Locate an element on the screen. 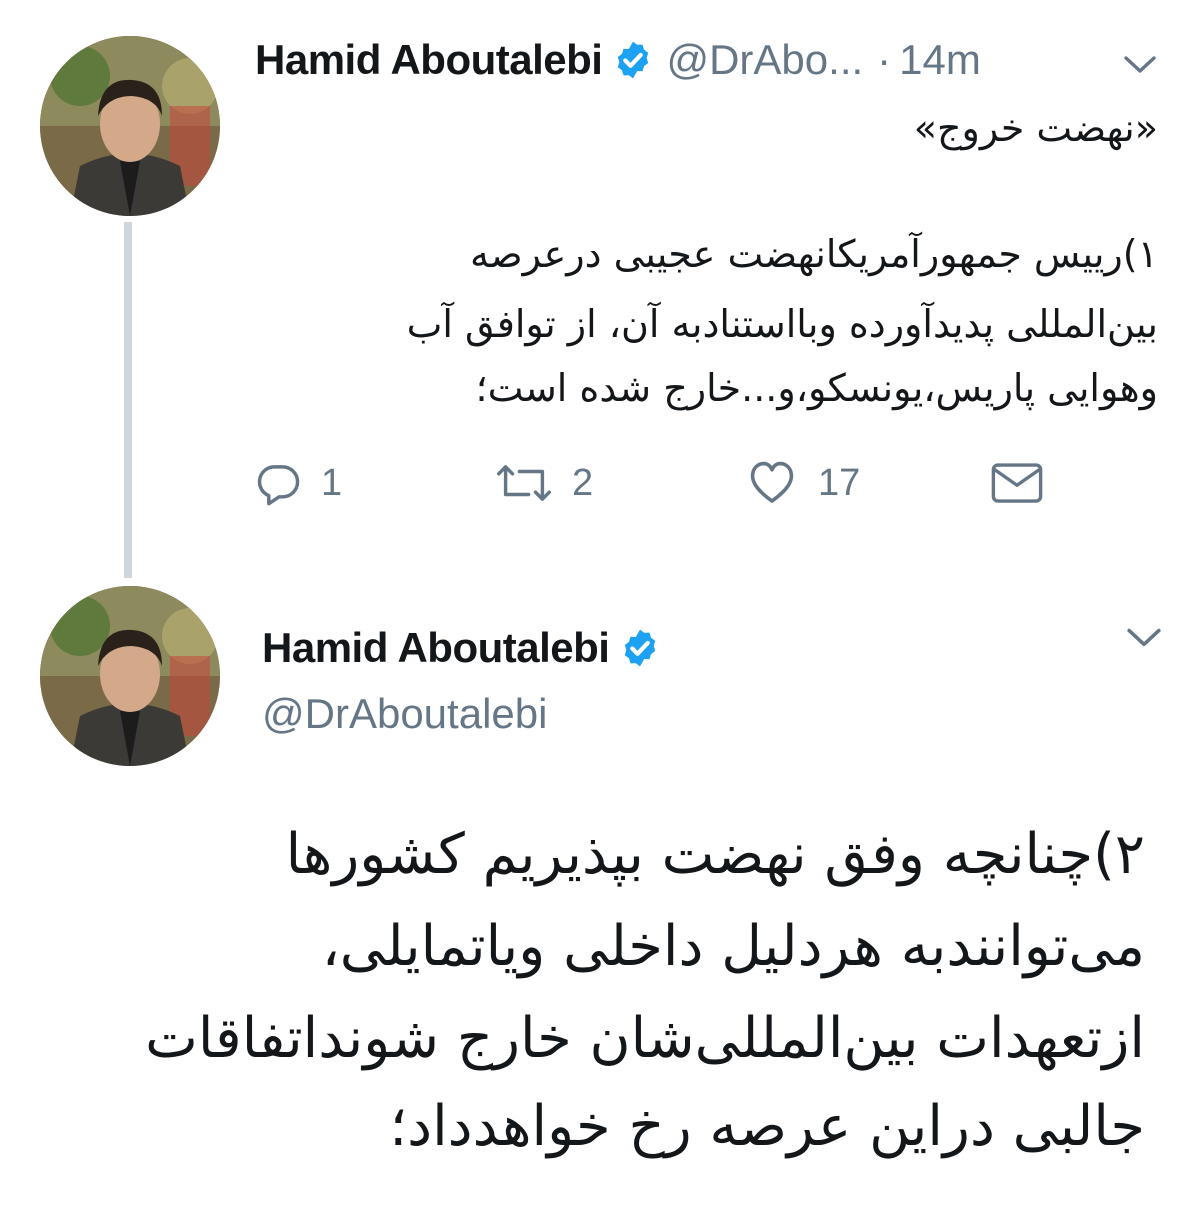 Image resolution: width=1200 pixels, height=1228 pixels. tweet-text-line: ۱)رییس جمهورآمریکانهضت عجیبی درعرصه is located at coordinates (813, 254).